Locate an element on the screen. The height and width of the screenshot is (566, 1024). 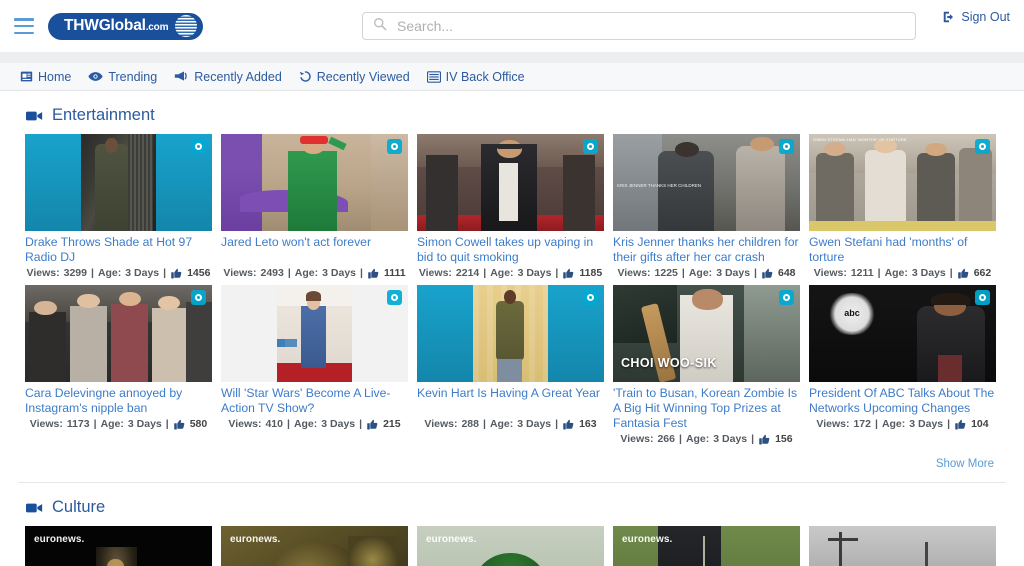
watermark-label: euronews. is located at coordinates (59, 539).